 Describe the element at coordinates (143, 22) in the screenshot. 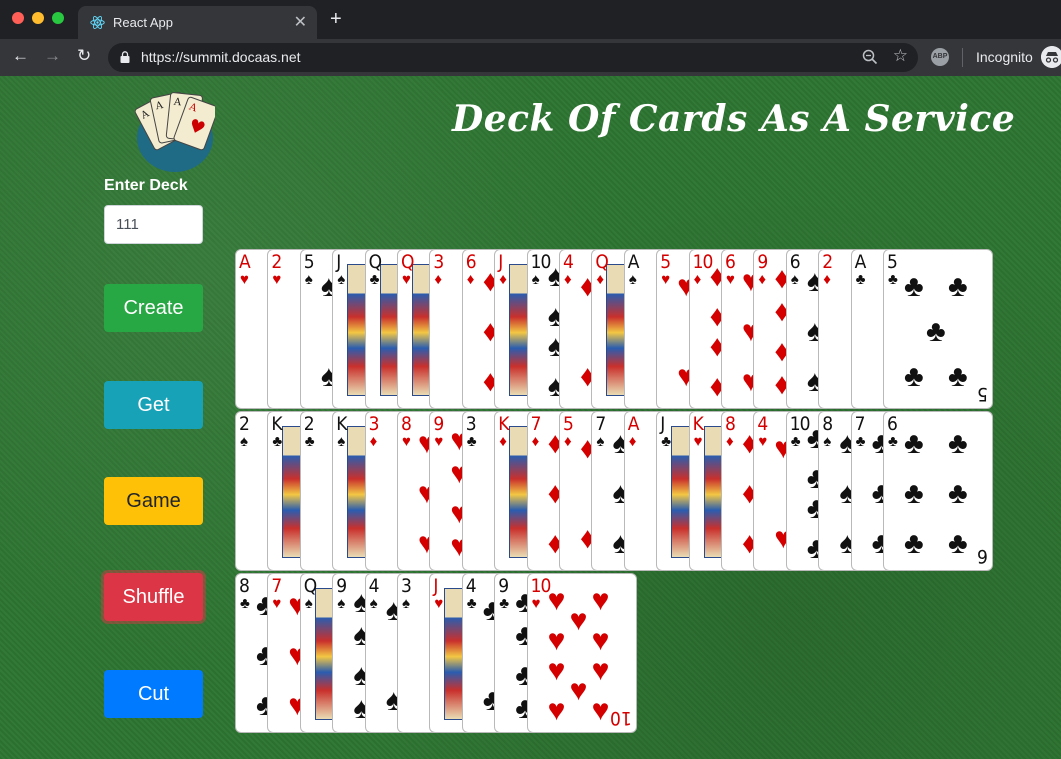

I see `tab-title: React App` at that location.